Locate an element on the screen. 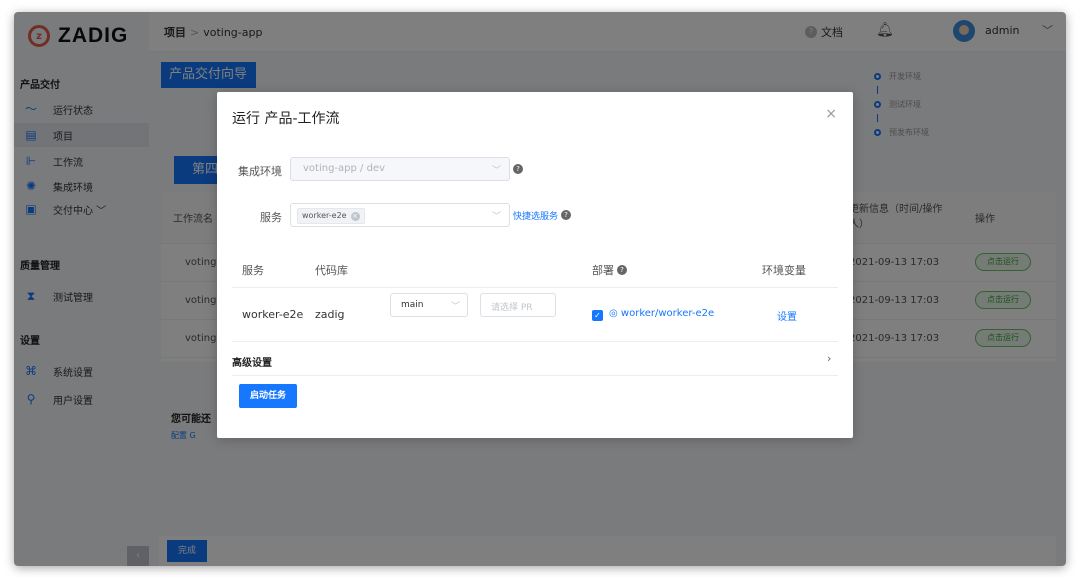 Image resolution: width=1080 pixels, height=578 pixels. service-chip-label: worker-e2e is located at coordinates (324, 215).